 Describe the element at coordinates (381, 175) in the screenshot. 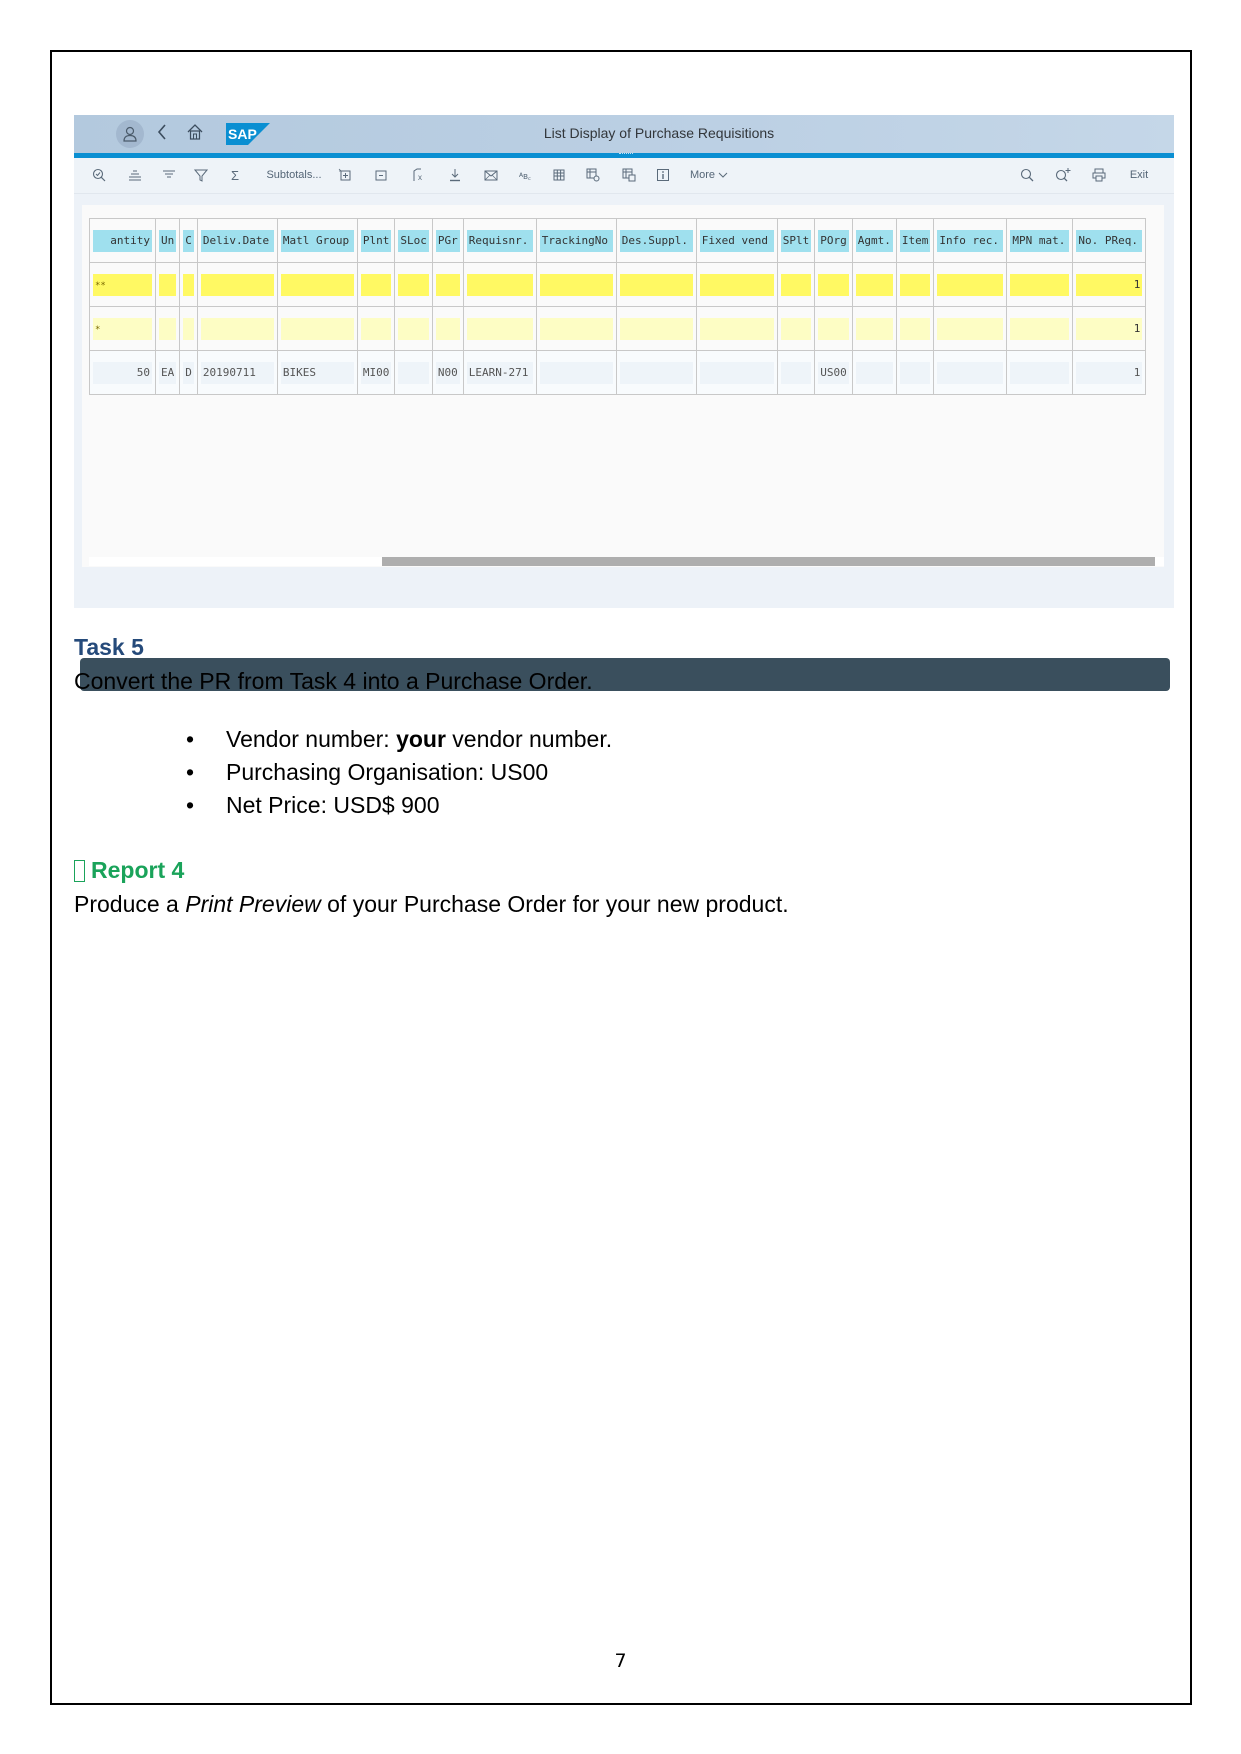

I see `collapse-button` at that location.